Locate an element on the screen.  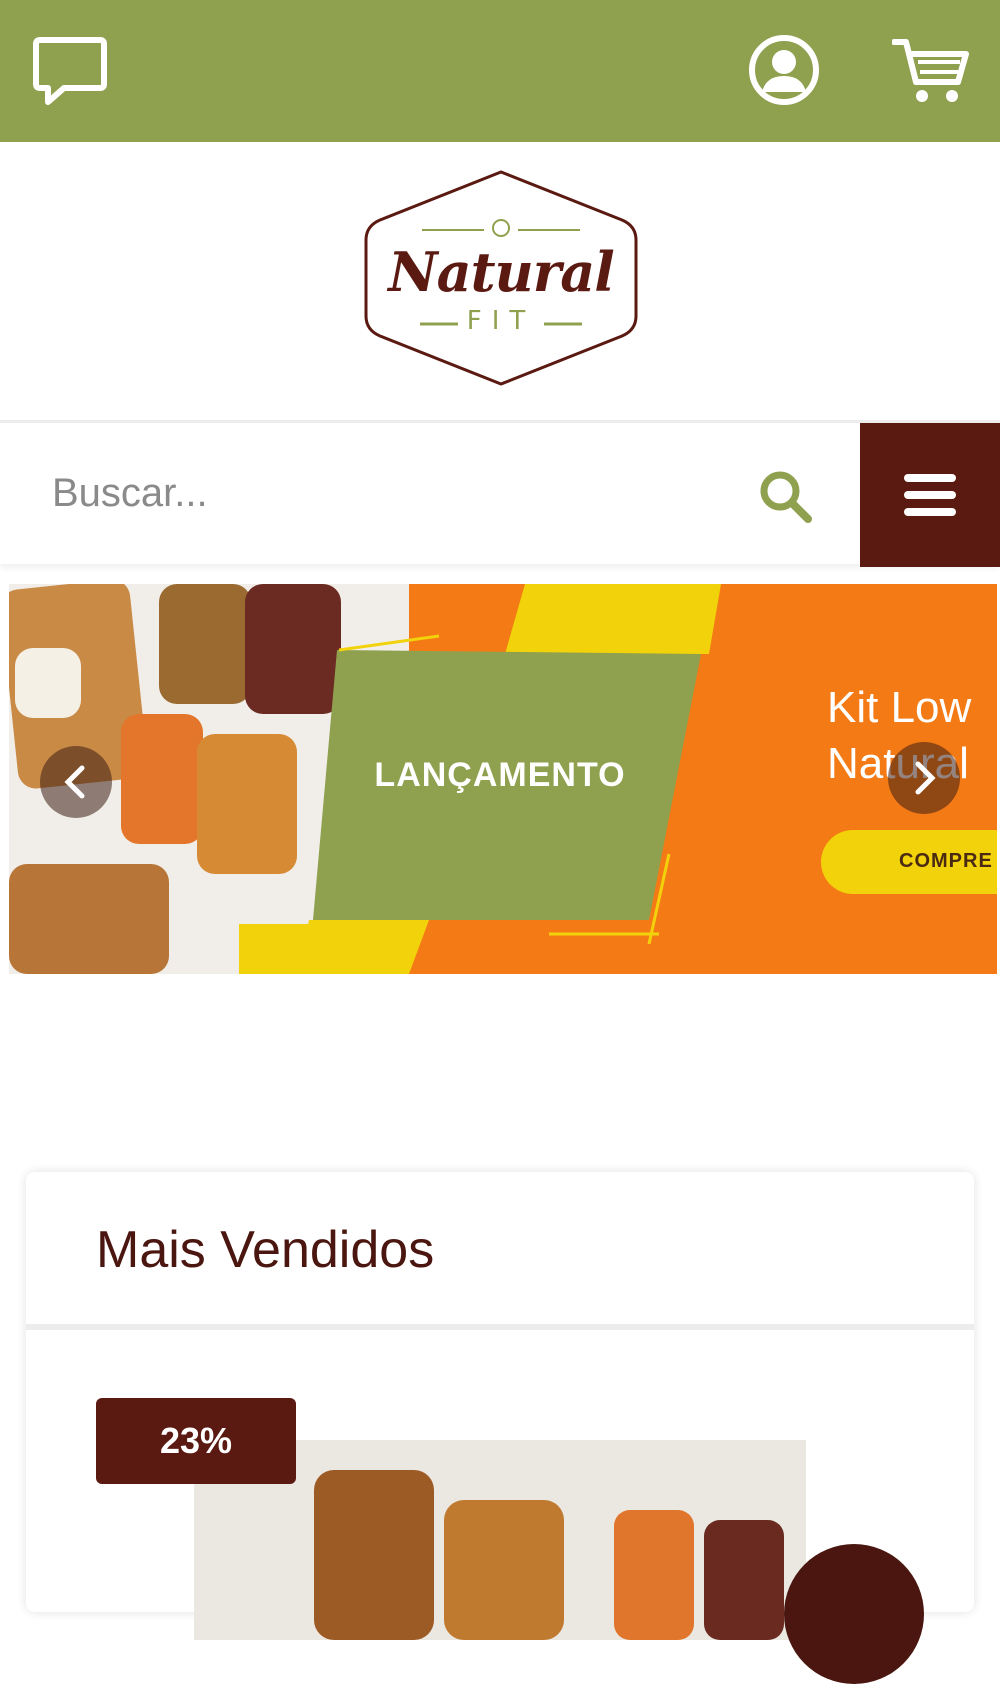
hamburger-menu-icon is located at coordinates (930, 495).